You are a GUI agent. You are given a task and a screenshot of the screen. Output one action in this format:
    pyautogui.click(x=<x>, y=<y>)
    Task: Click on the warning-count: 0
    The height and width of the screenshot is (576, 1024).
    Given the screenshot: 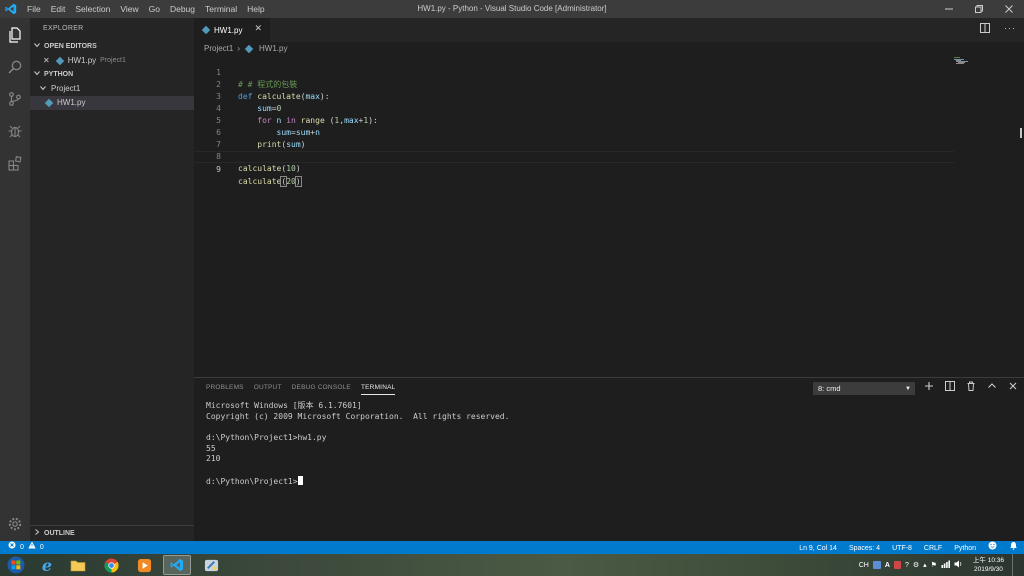 What is the action you would take?
    pyautogui.click(x=41, y=547)
    